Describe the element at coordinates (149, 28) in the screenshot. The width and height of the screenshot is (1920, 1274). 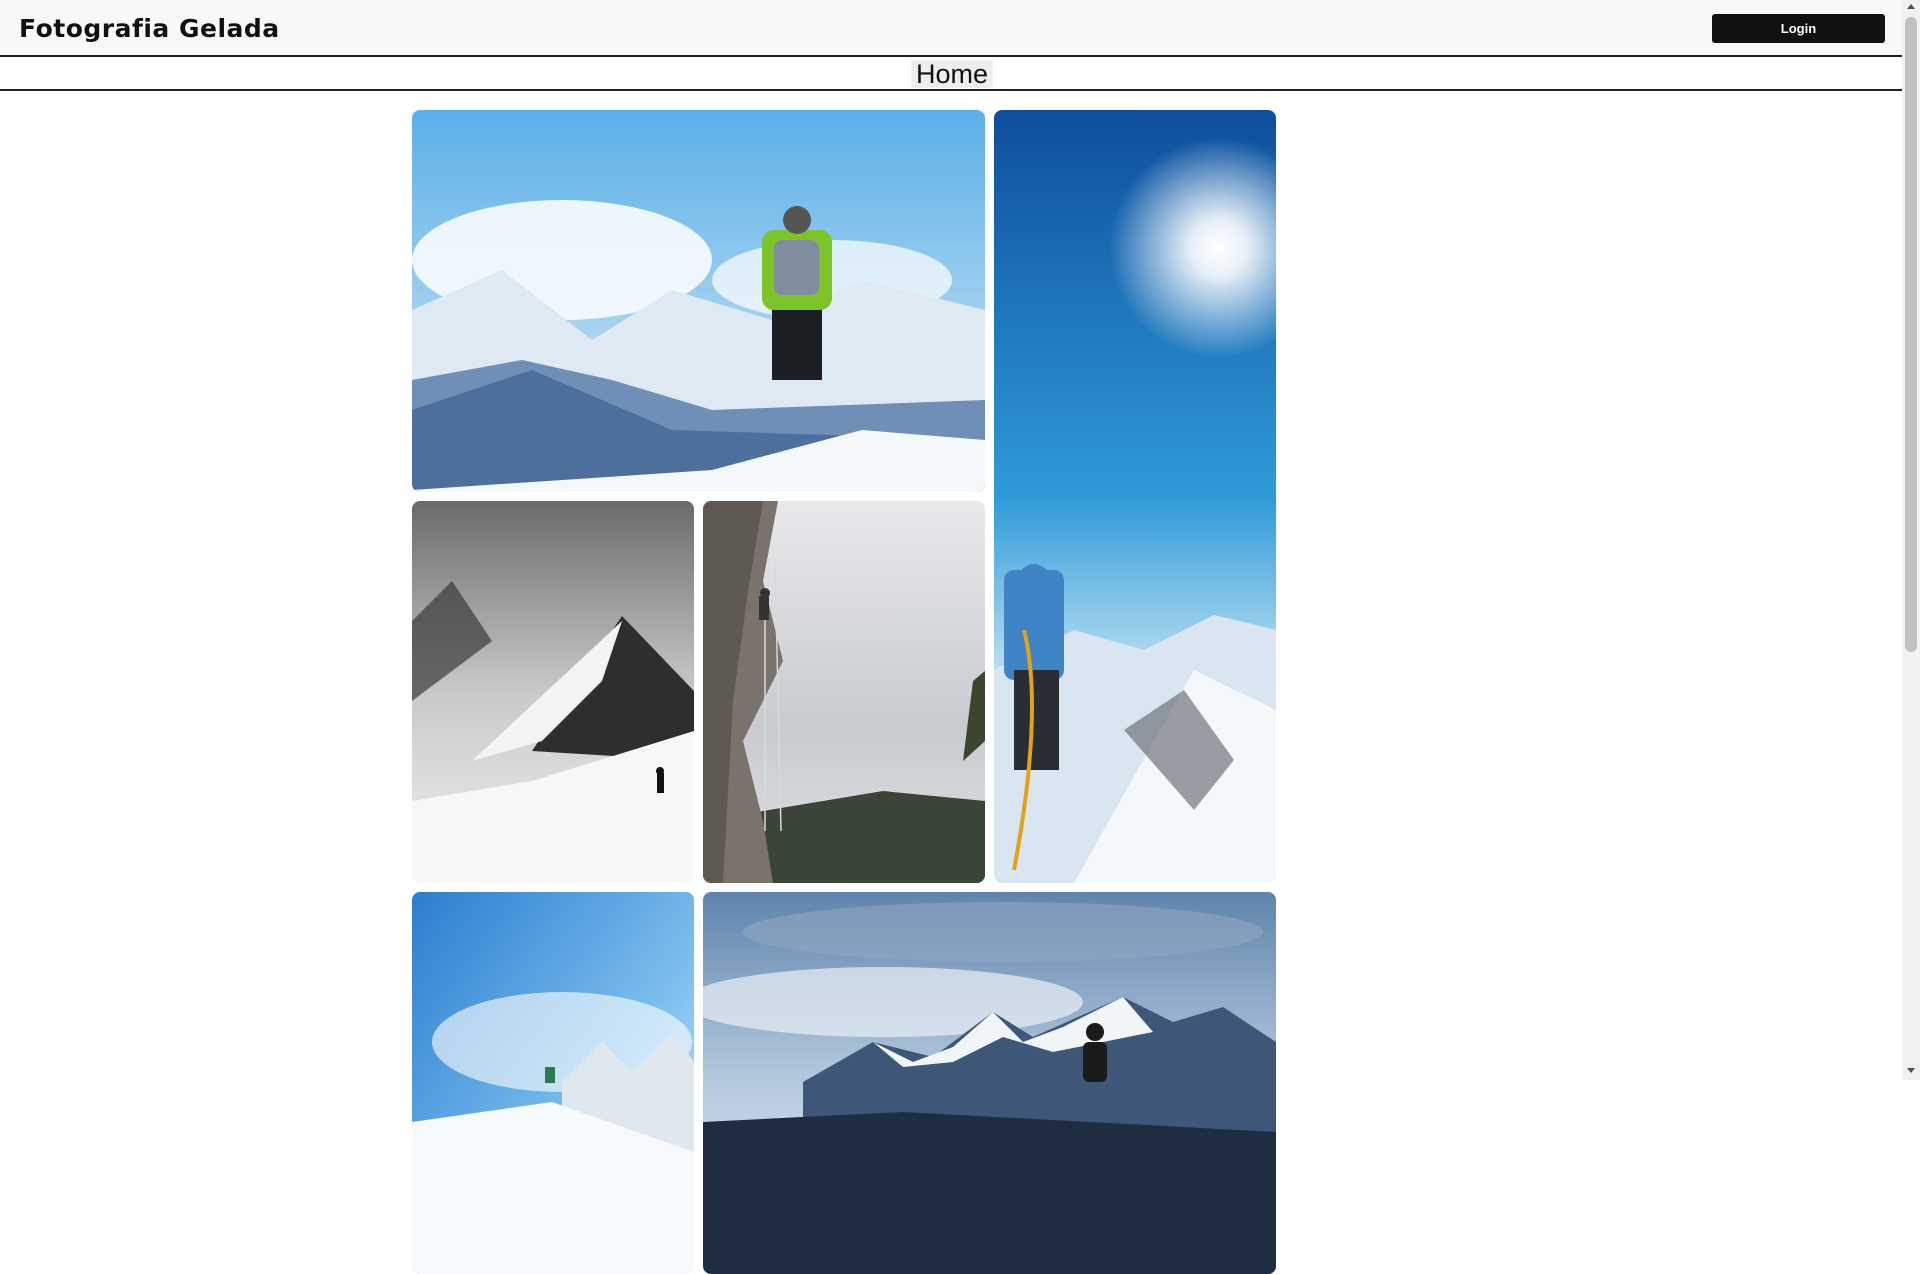
I see `site-logo: Fotografia Gelada` at that location.